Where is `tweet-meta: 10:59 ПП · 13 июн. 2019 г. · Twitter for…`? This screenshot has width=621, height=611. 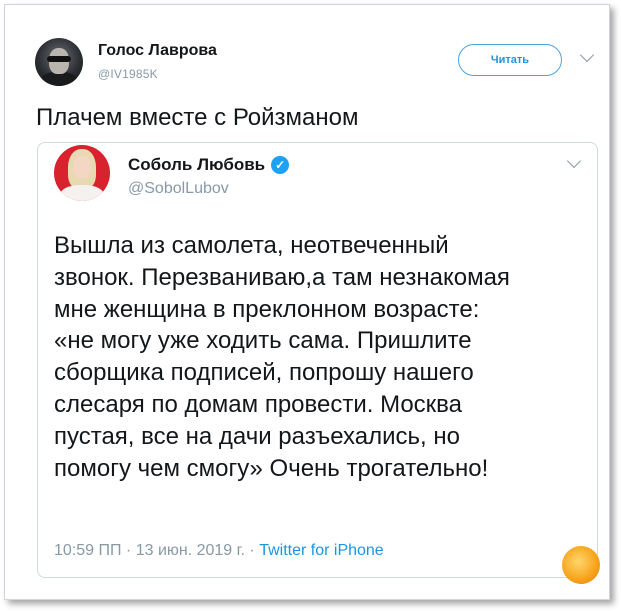 tweet-meta: 10:59 ПП · 13 июн. 2019 г. · Twitter for… is located at coordinates (219, 551).